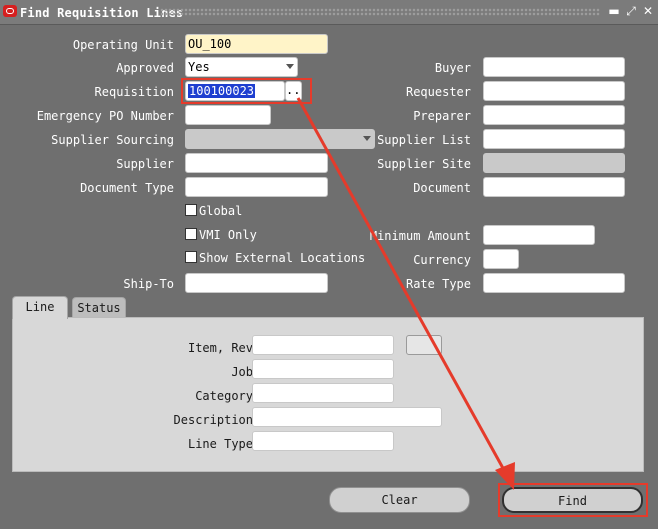  I want to click on tab-line: Line, so click(40, 307).